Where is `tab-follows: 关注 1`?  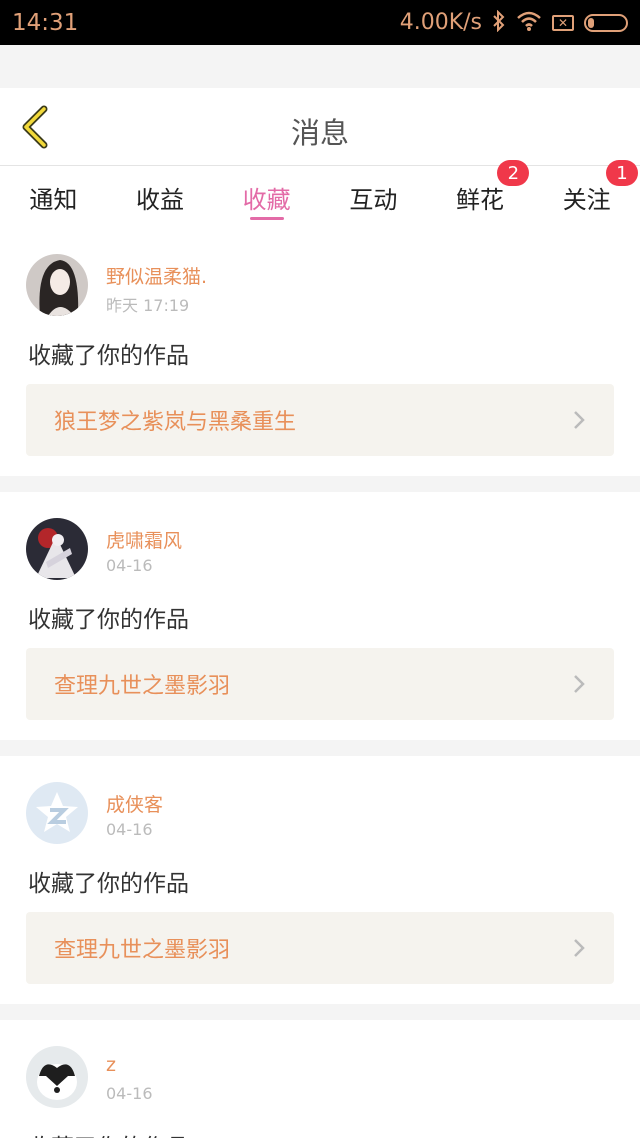 tab-follows: 关注 1 is located at coordinates (586, 194).